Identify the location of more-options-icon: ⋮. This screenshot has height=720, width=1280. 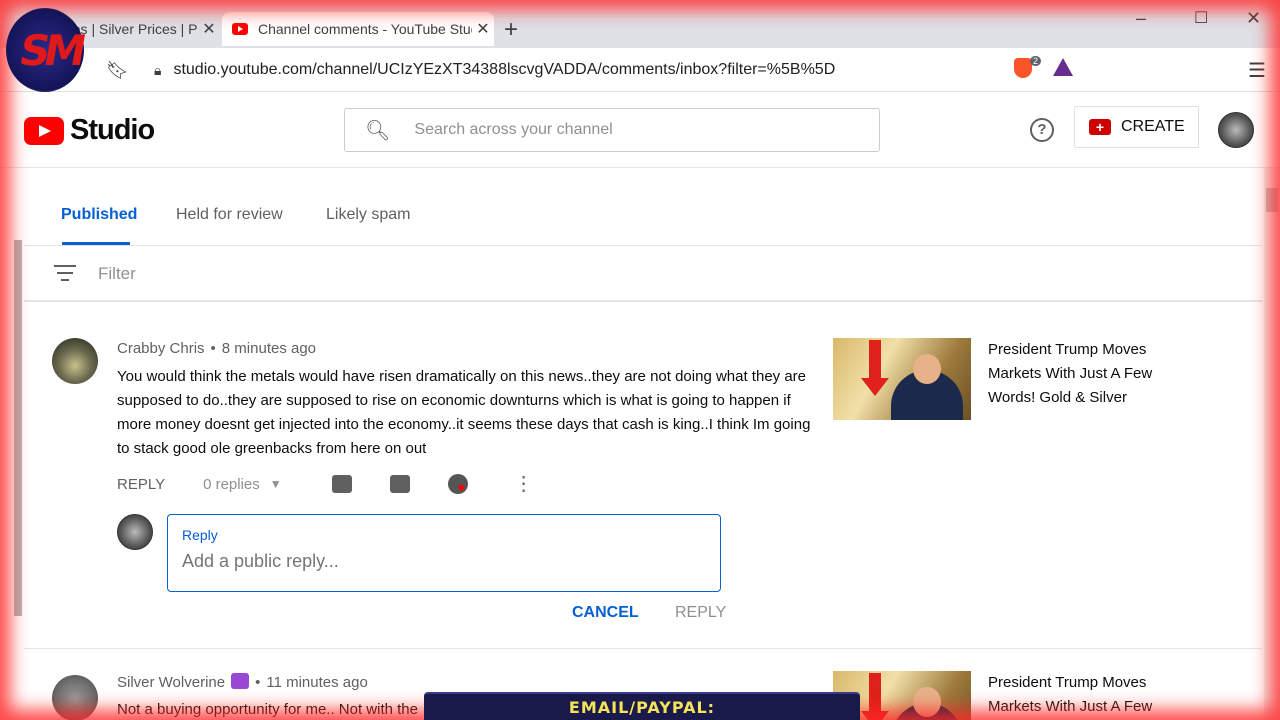
(524, 484).